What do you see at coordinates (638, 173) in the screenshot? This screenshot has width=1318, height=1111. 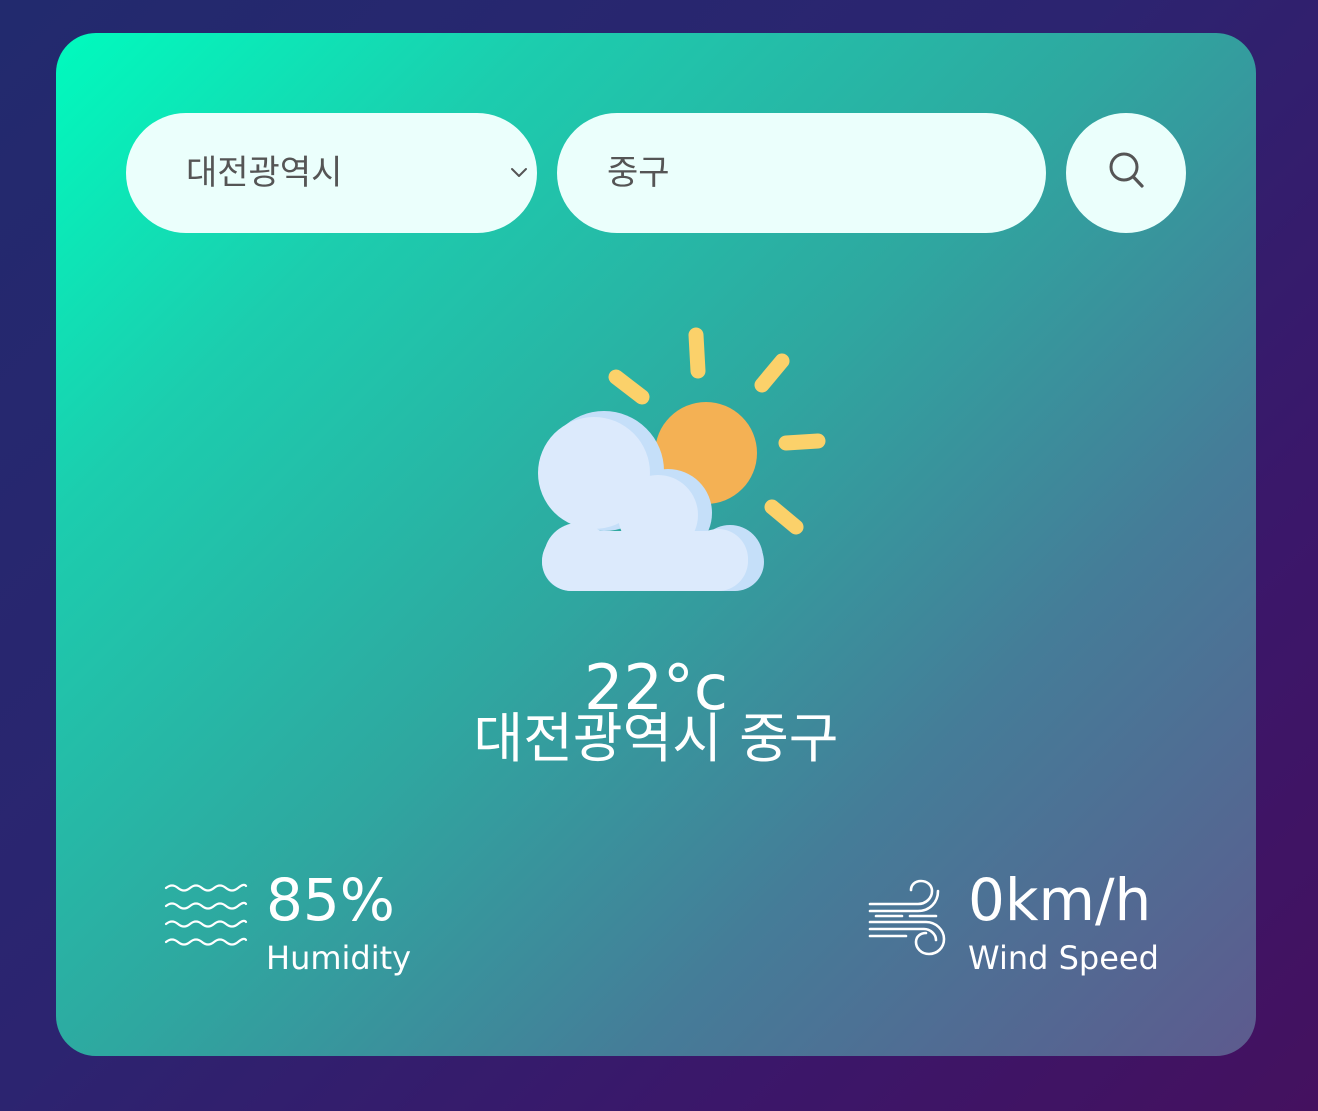 I see `district-input-value: 중구` at bounding box center [638, 173].